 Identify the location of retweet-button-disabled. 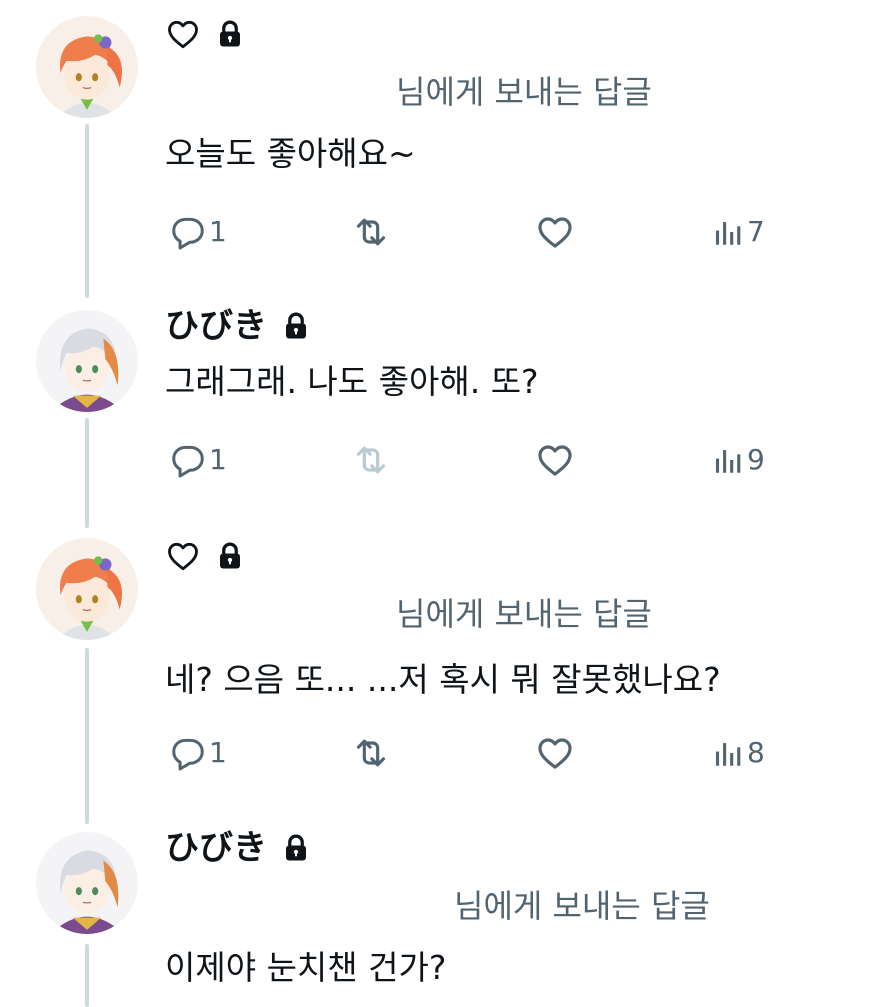
(371, 460).